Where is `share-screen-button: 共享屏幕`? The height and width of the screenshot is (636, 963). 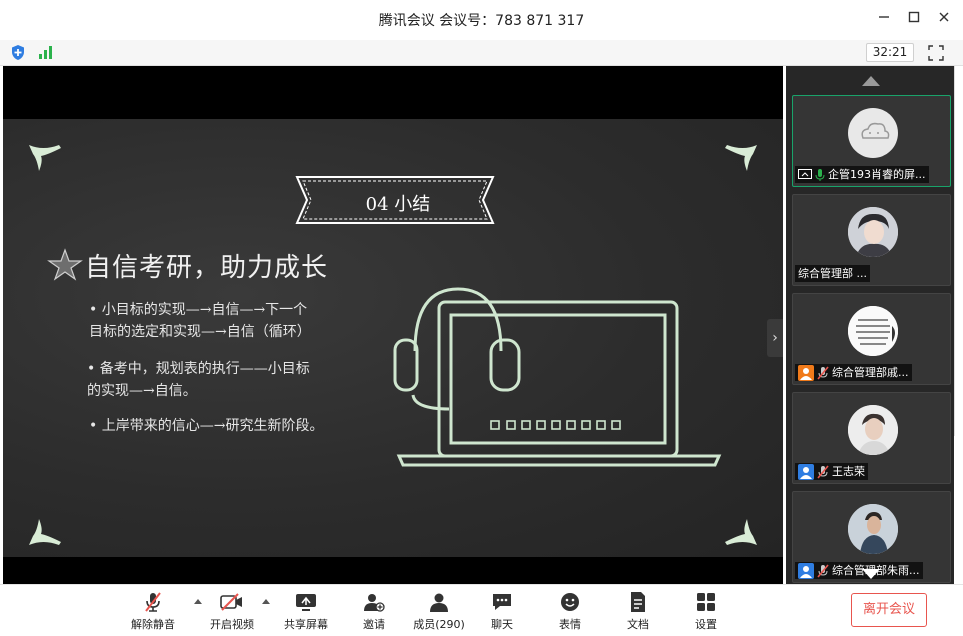 share-screen-button: 共享屏幕 is located at coordinates (306, 613).